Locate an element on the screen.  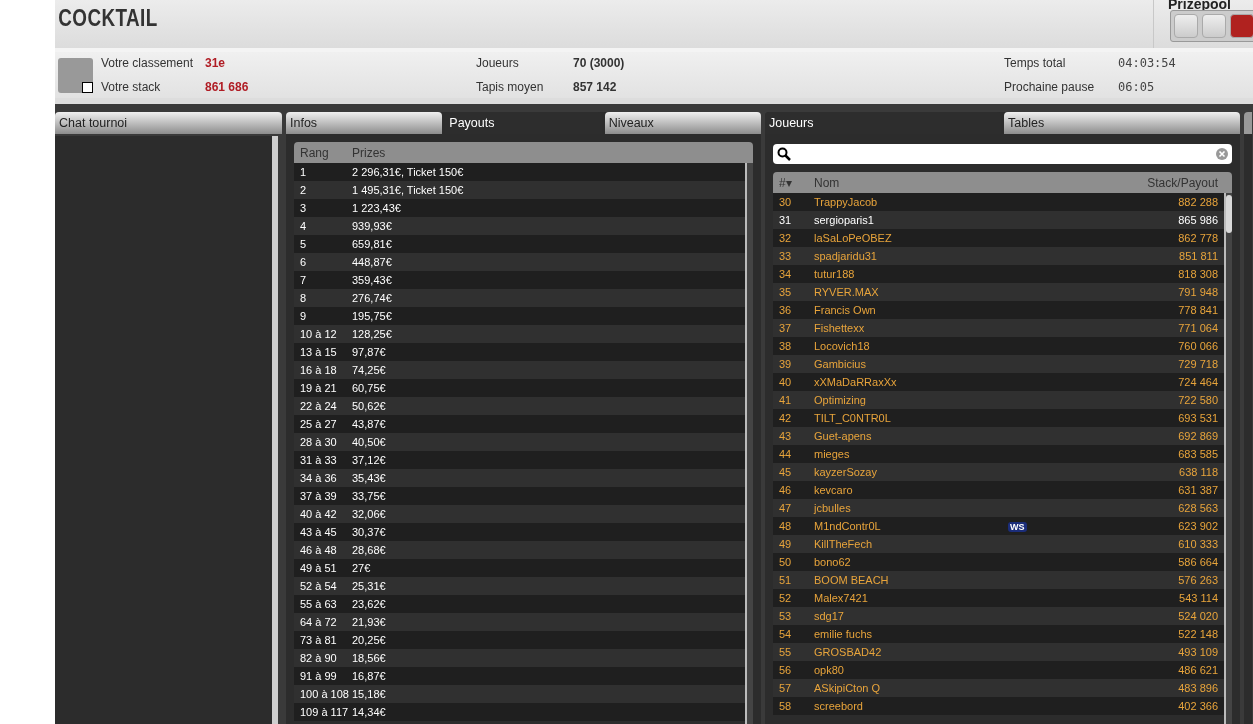
table-cell-text: 36 is located at coordinates (785, 310).